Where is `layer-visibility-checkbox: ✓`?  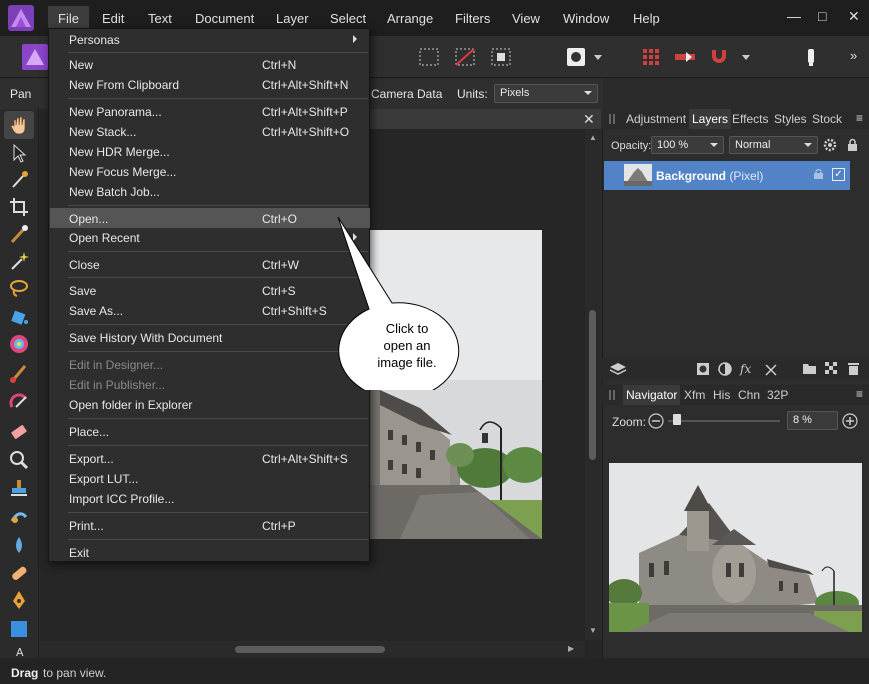
layer-visibility-checkbox: ✓ is located at coordinates (838, 174).